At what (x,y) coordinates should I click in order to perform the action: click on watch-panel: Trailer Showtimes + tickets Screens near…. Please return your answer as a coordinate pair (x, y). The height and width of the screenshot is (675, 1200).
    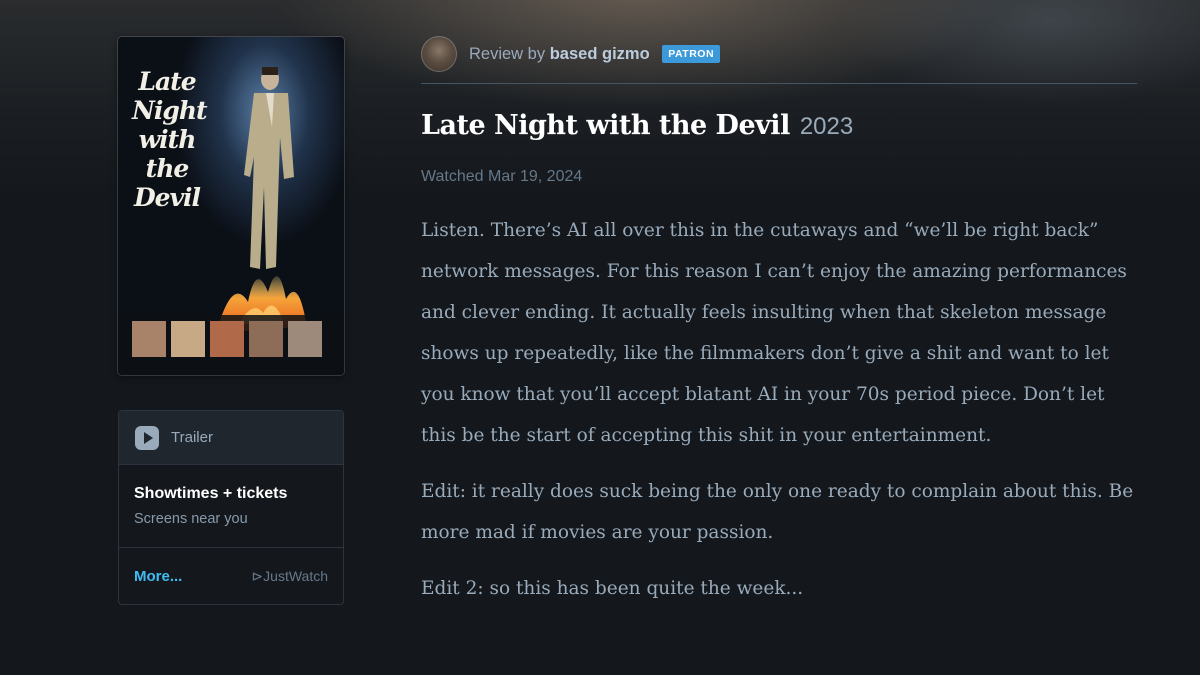
    Looking at the image, I should click on (231, 507).